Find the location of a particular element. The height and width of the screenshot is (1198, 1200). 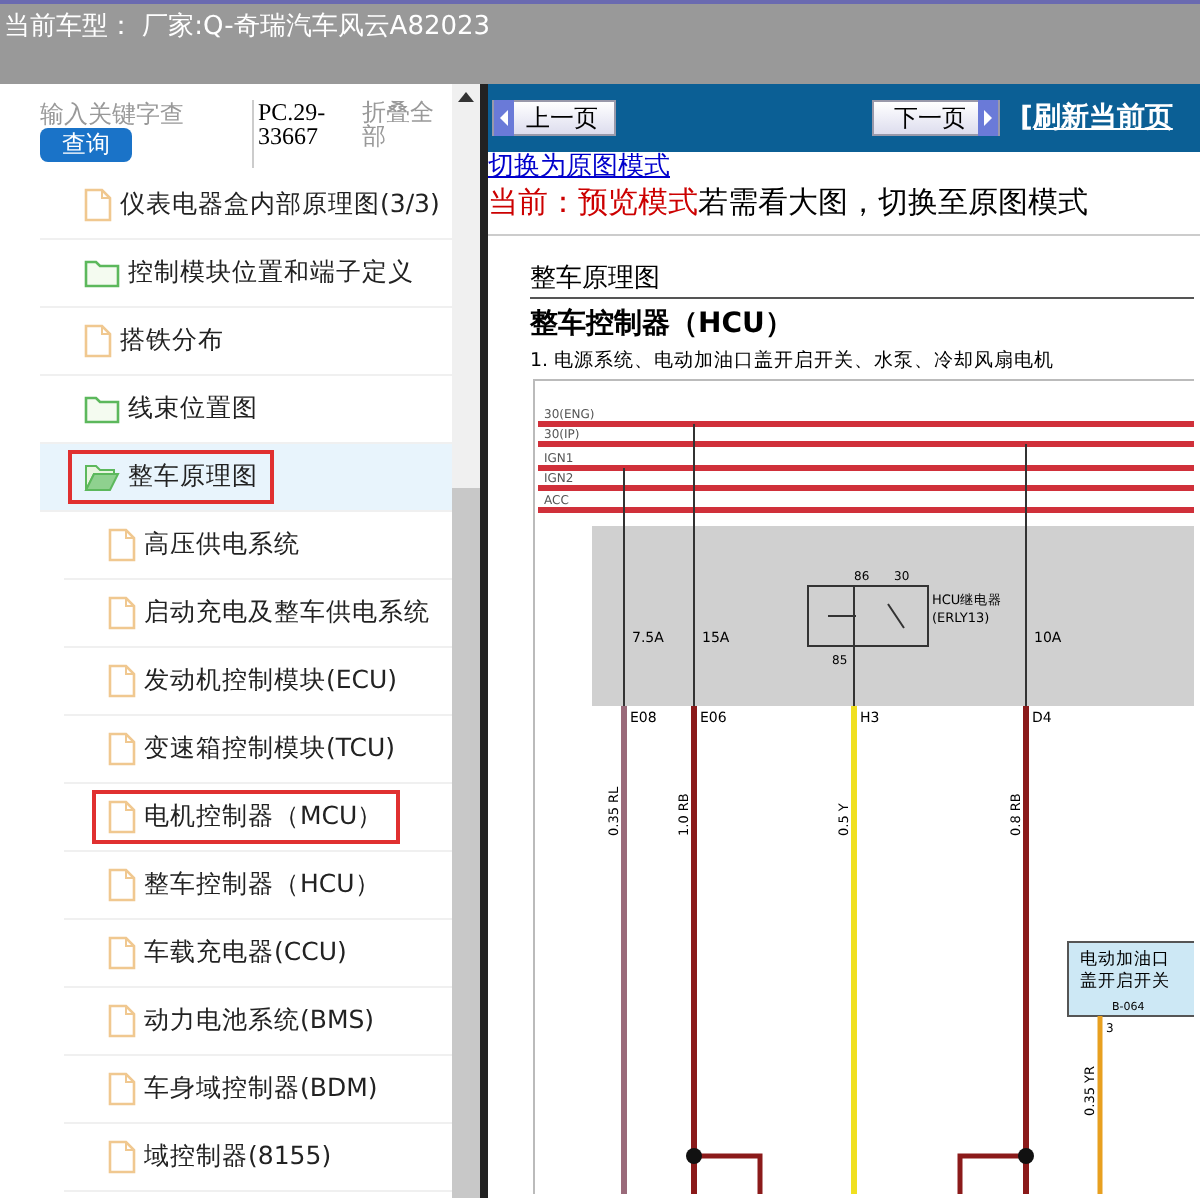

search-button: 查询 is located at coordinates (86, 145).